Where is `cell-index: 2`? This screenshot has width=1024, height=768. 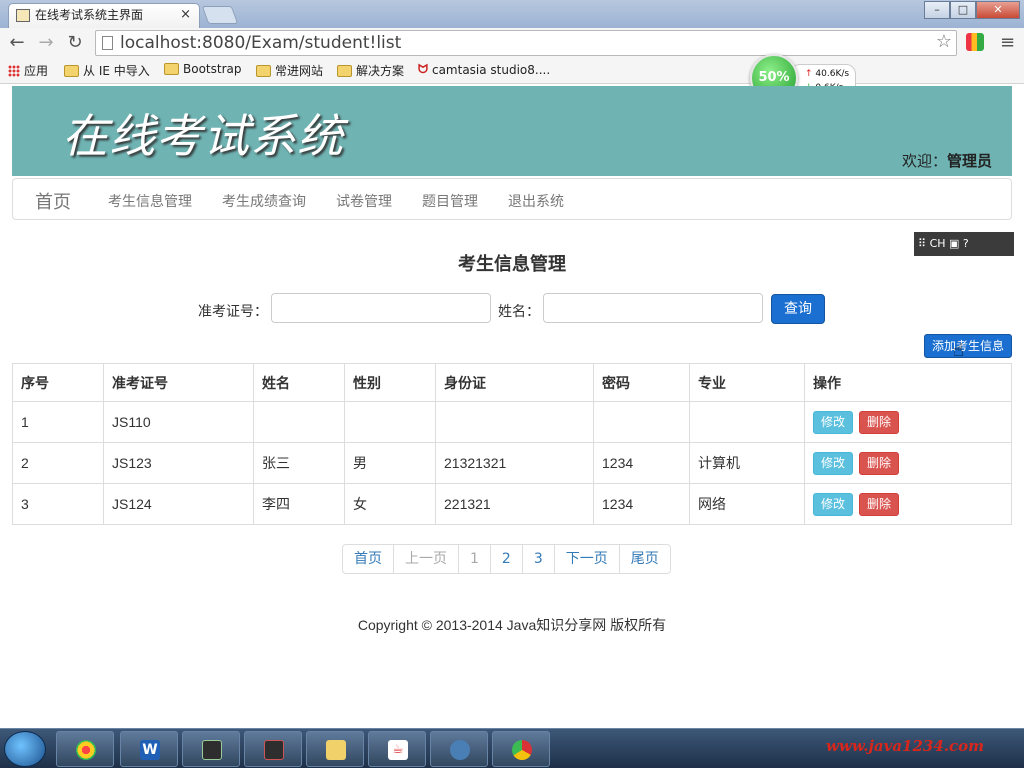
cell-index: 2 is located at coordinates (58, 463).